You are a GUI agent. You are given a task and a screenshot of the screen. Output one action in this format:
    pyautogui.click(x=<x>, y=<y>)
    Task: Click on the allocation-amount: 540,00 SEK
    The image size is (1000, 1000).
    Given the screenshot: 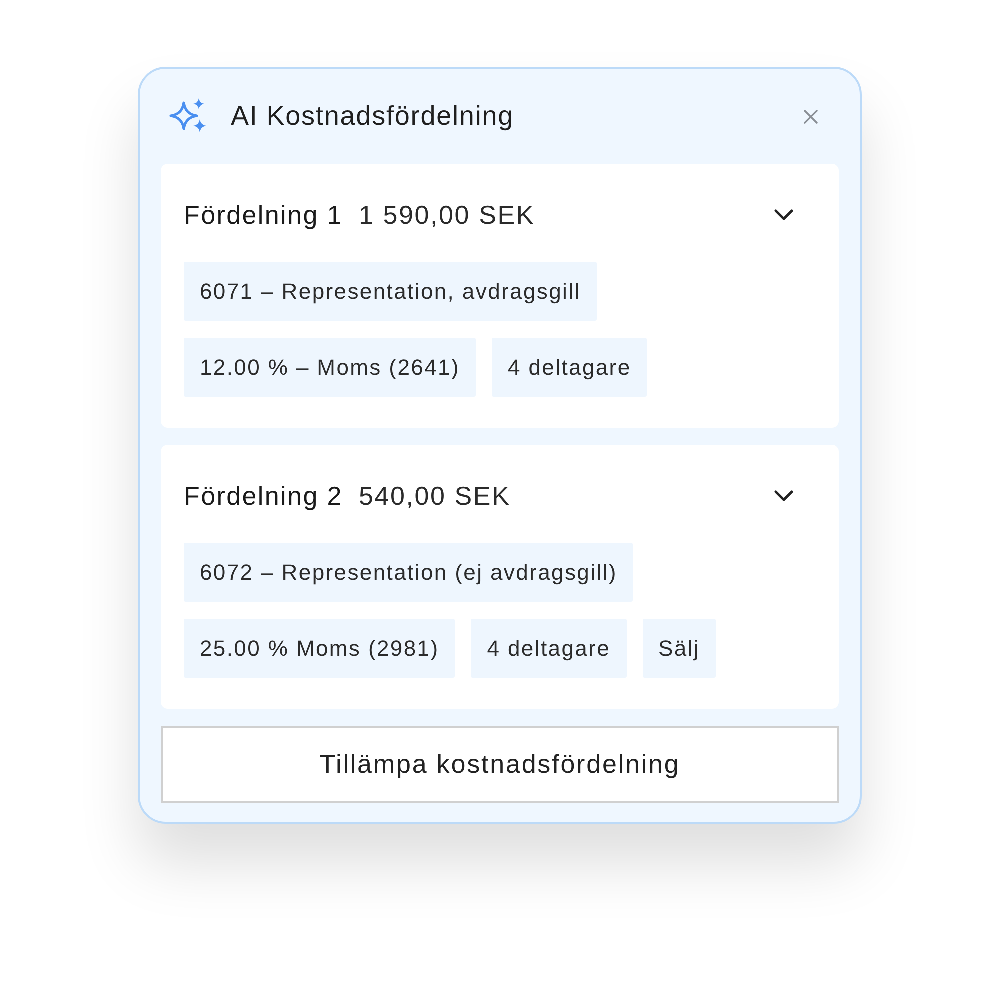 What is the action you would take?
    pyautogui.click(x=434, y=496)
    